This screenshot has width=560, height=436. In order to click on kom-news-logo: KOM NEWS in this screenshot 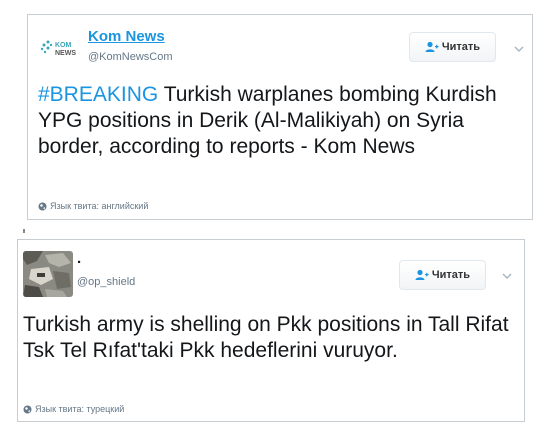, I will do `click(58, 48)`.